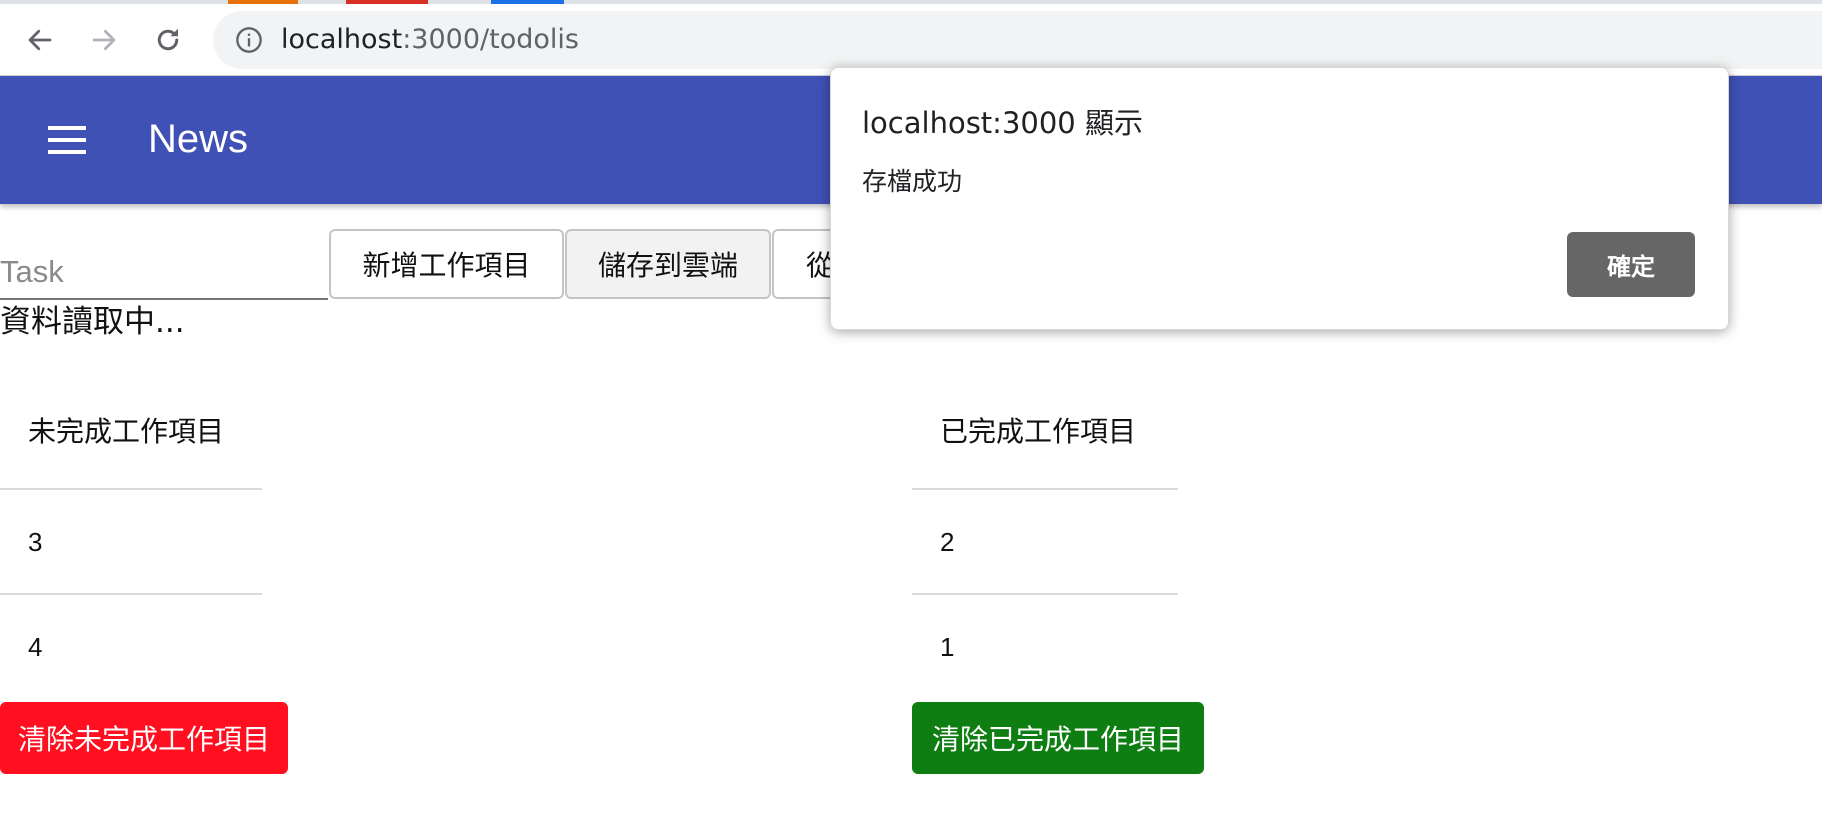 This screenshot has width=1822, height=828. I want to click on clear-incomplete-button: 清除未完成工作項目, so click(144, 738).